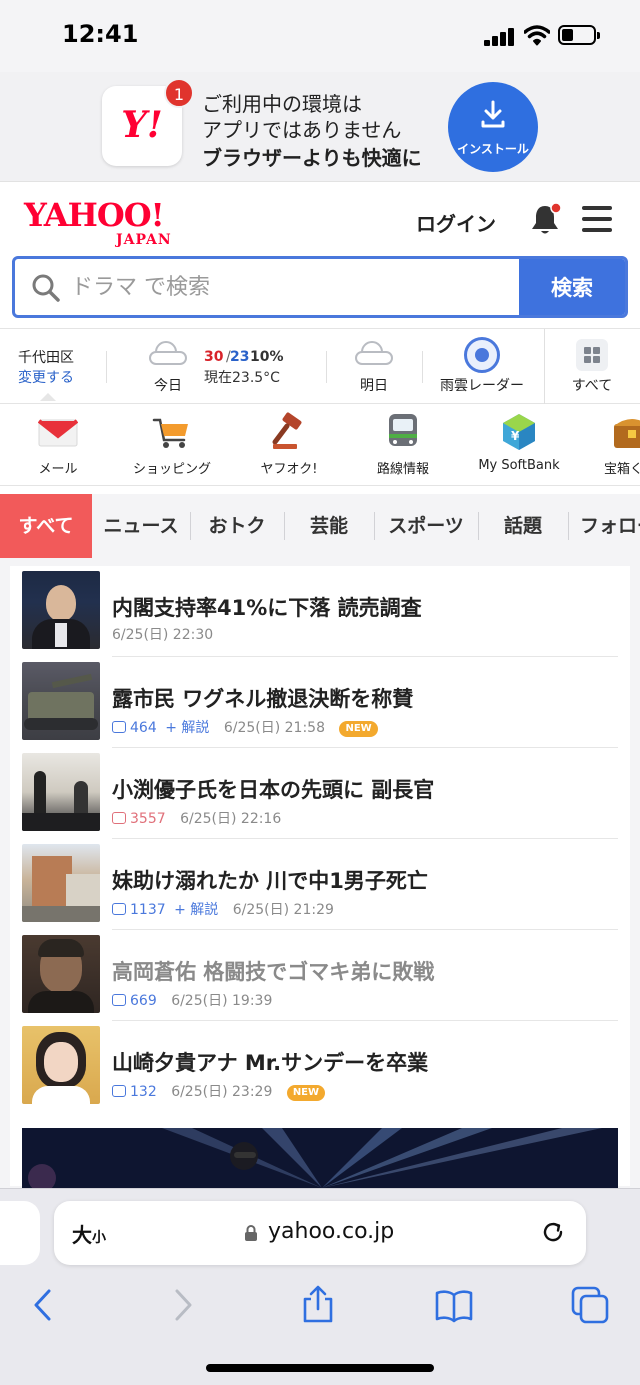 This screenshot has width=640, height=1385. I want to click on tab-sports: スポーツ, so click(426, 526).